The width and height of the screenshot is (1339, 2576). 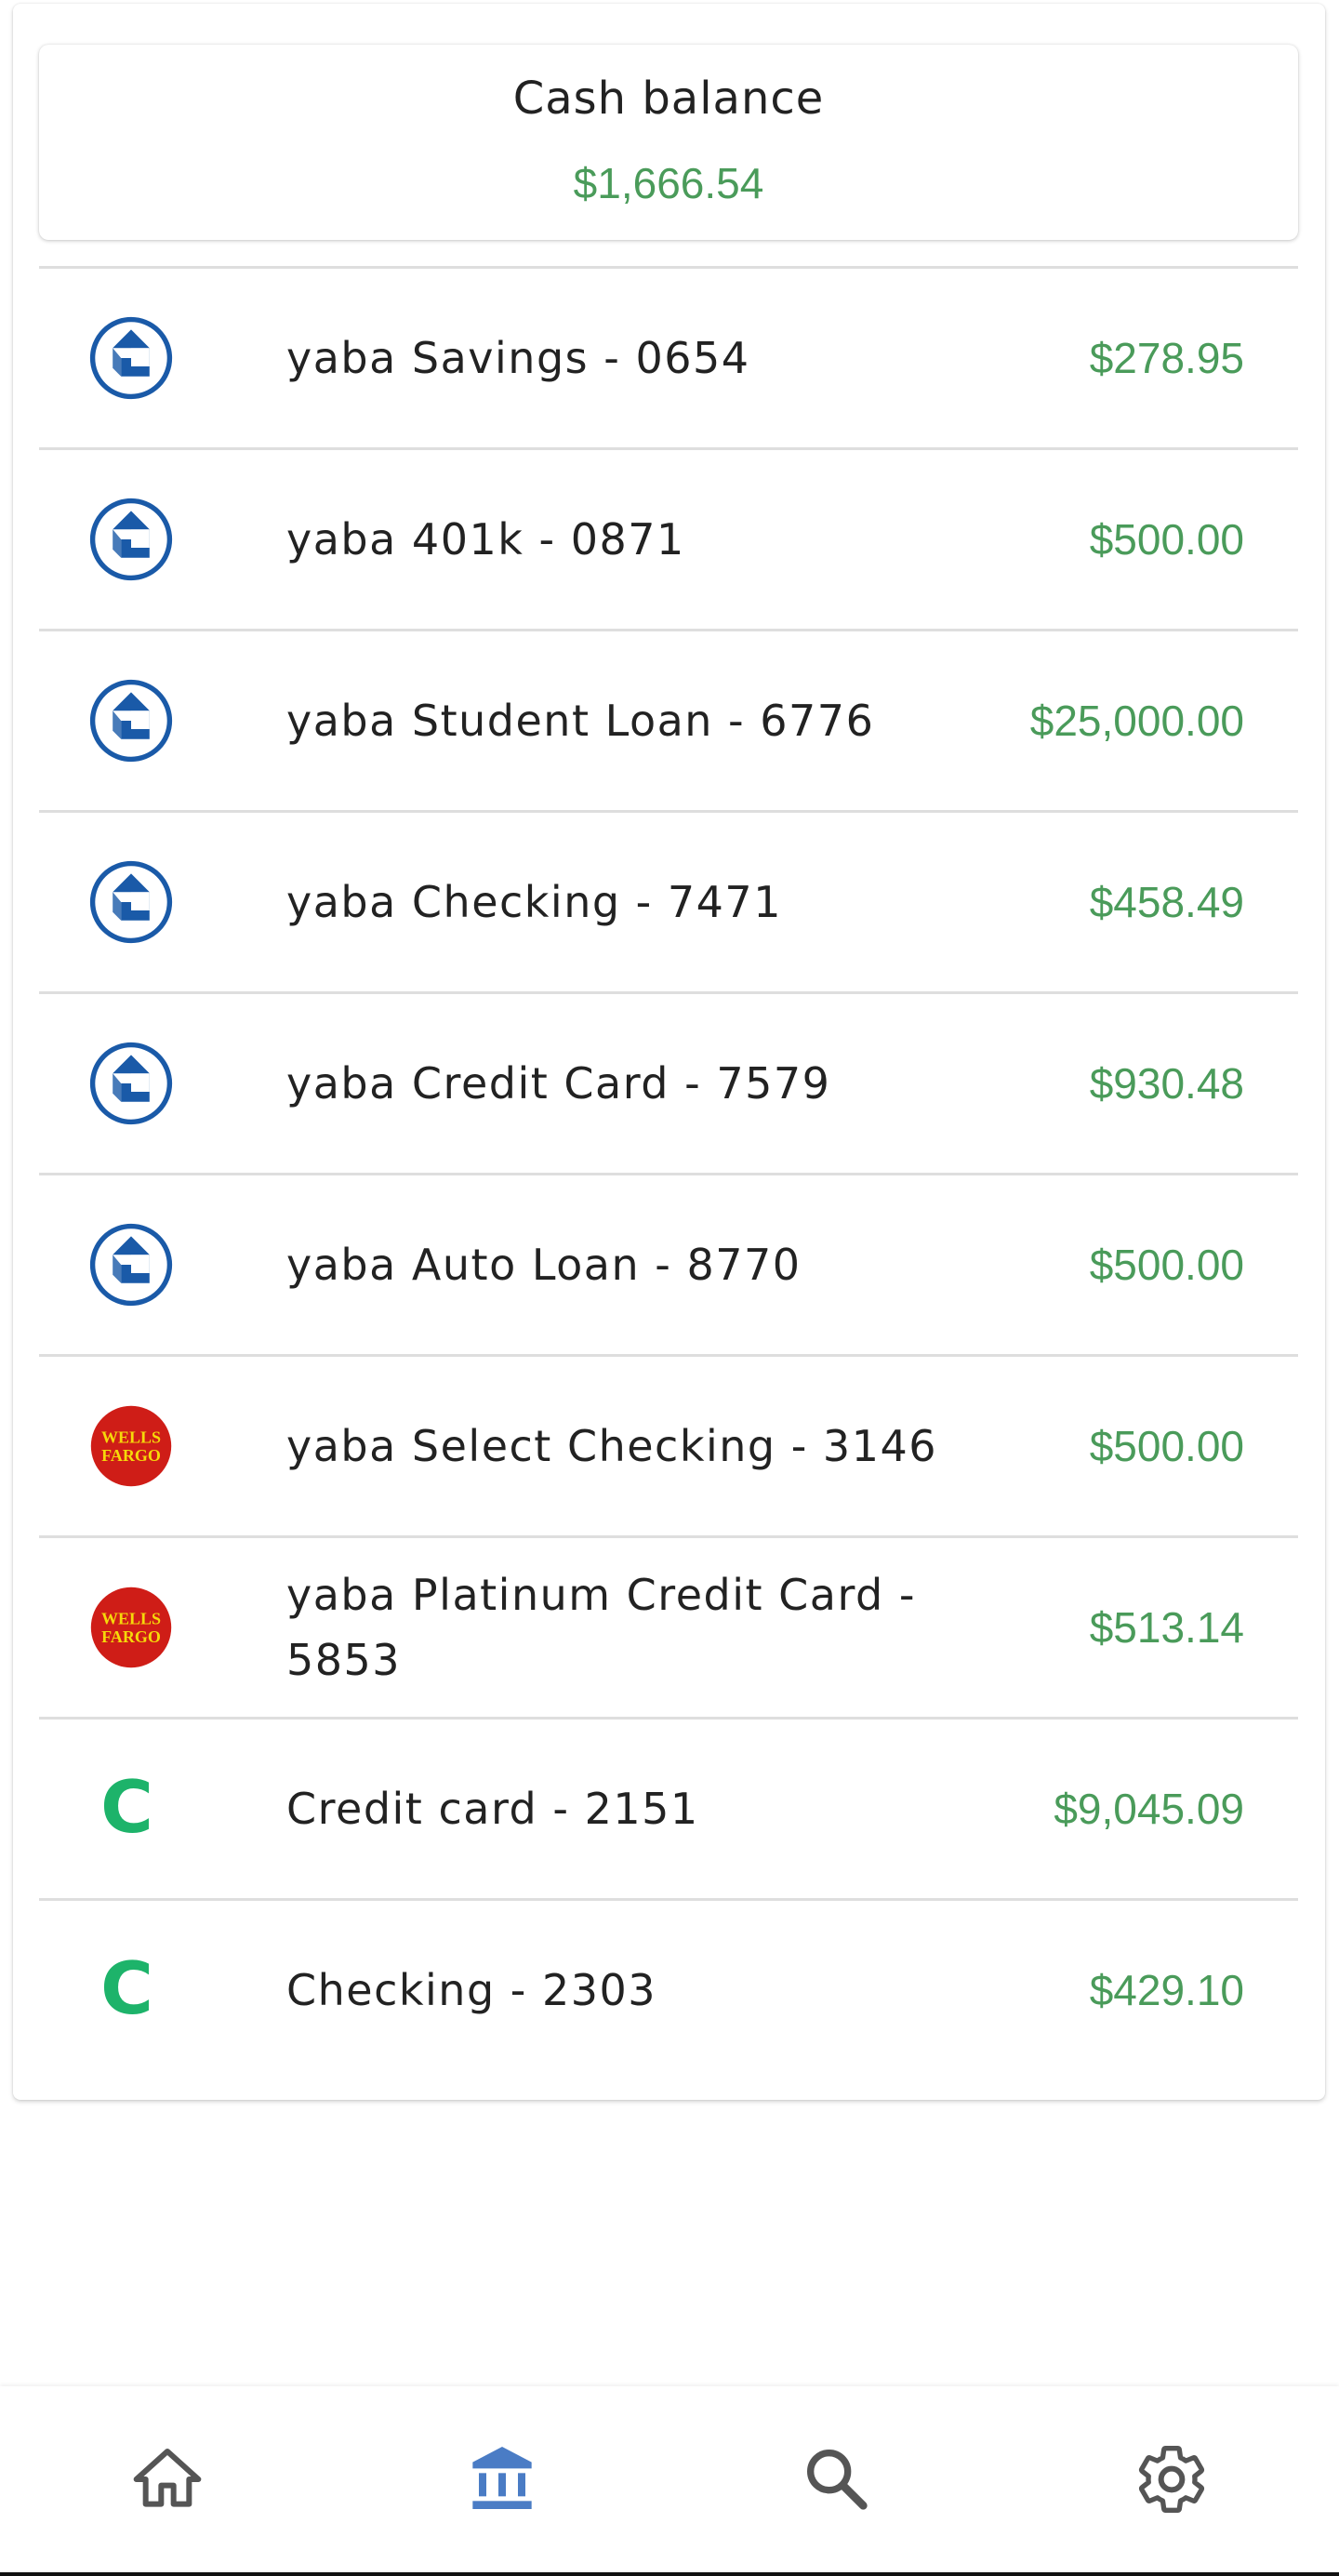 I want to click on account-row: yaba Auto Loan - 8770 $500.00, so click(x=668, y=1263).